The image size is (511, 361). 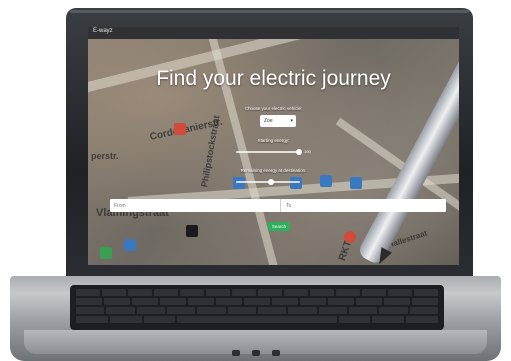 What do you see at coordinates (366, 205) in the screenshot?
I see `to-input` at bounding box center [366, 205].